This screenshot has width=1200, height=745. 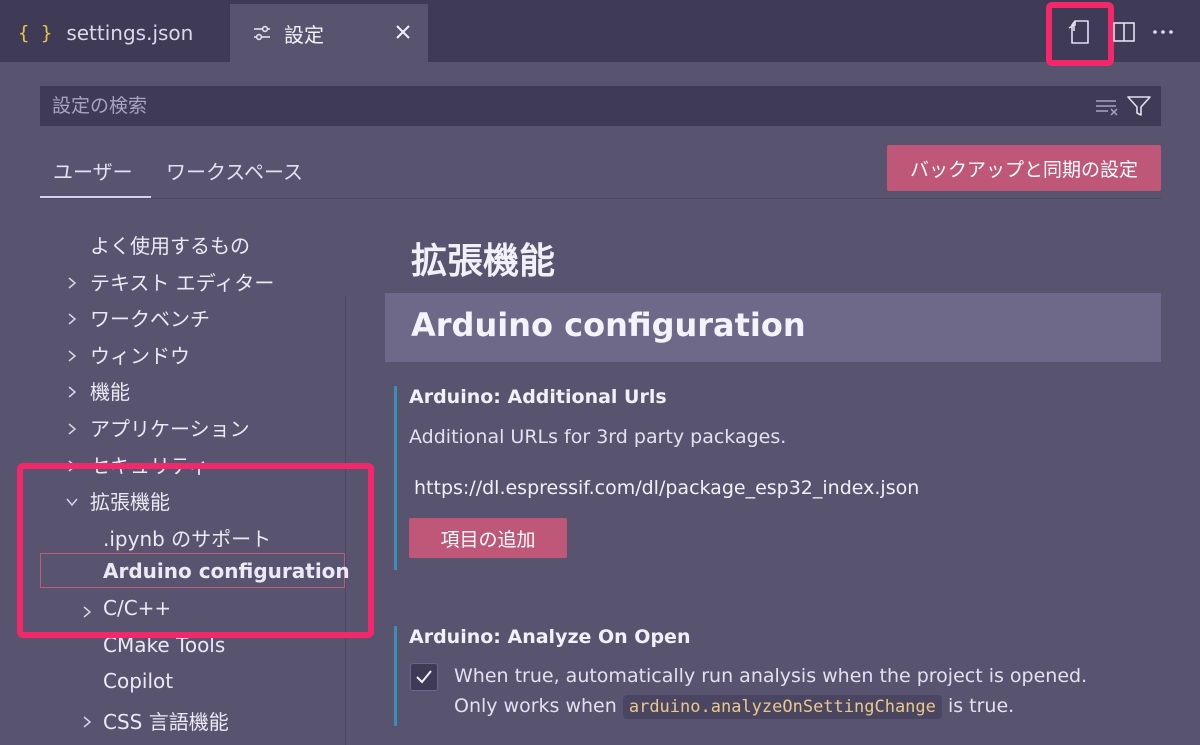 I want to click on settings-search, so click(x=600, y=106).